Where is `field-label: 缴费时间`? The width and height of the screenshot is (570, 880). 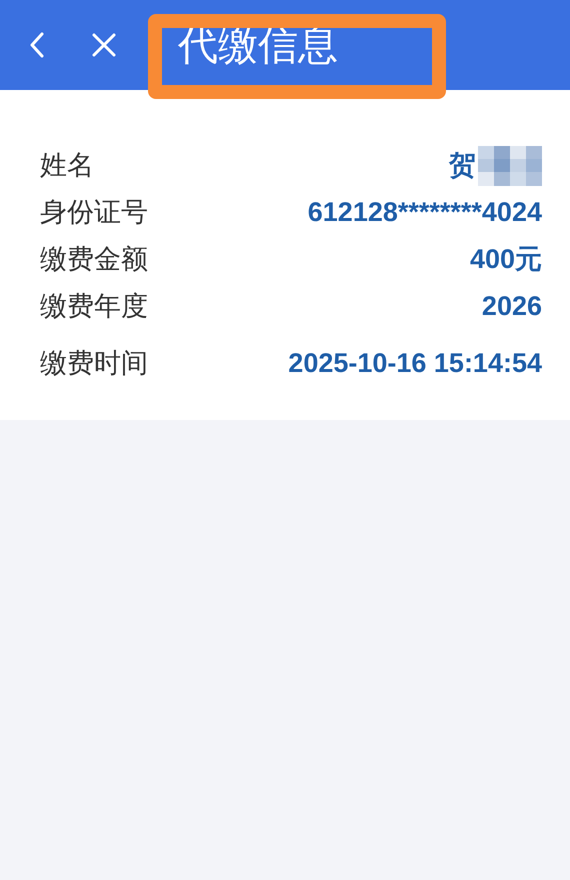 field-label: 缴费时间 is located at coordinates (94, 363).